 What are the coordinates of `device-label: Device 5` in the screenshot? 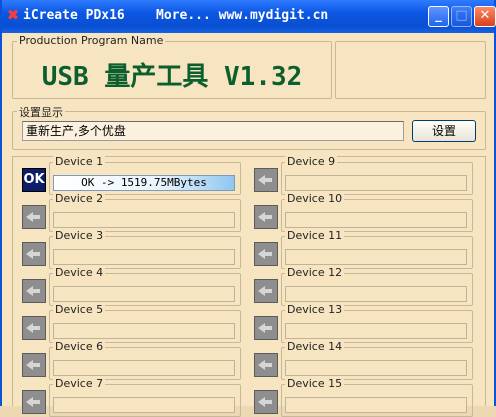 It's located at (79, 309).